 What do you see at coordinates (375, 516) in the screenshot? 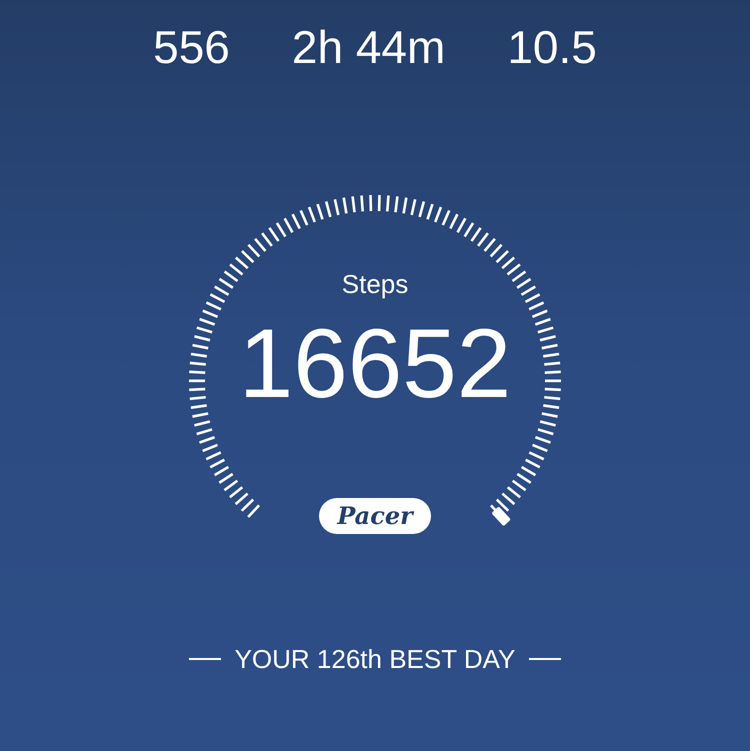
I see `pacer-logo: Pacer` at bounding box center [375, 516].